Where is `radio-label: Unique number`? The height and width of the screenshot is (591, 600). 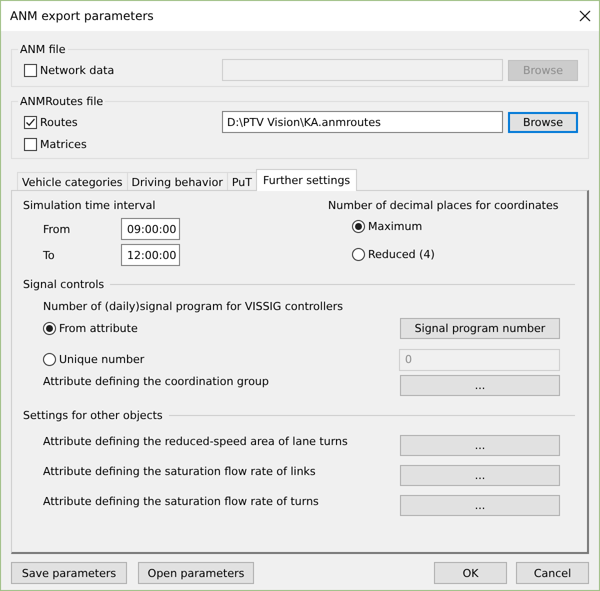
radio-label: Unique number is located at coordinates (101, 359).